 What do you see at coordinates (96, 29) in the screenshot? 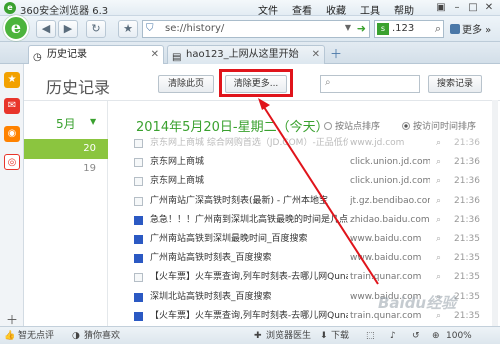
I see `refresh-button: ↻` at bounding box center [96, 29].